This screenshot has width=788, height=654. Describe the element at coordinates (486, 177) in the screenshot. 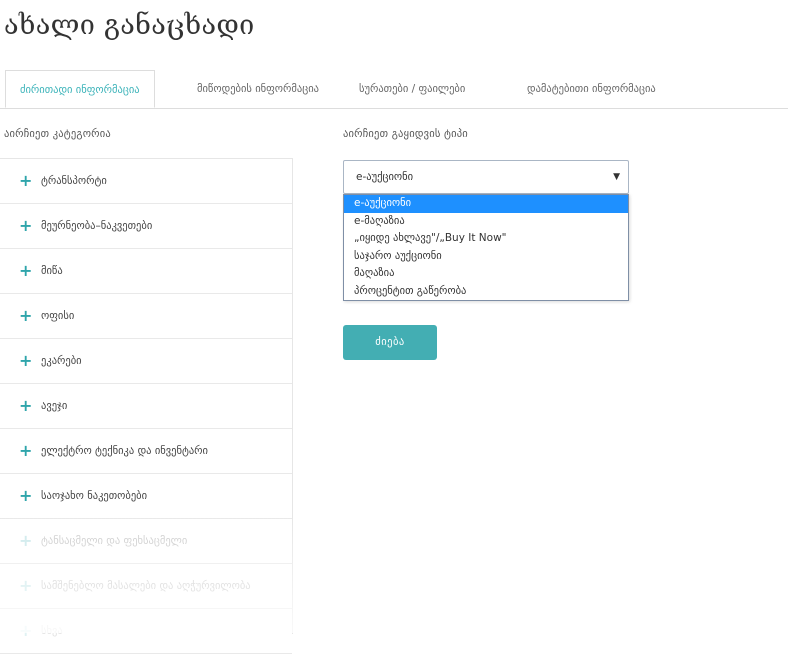

I see `sale-type-select: e-აუქციონი ▼` at that location.